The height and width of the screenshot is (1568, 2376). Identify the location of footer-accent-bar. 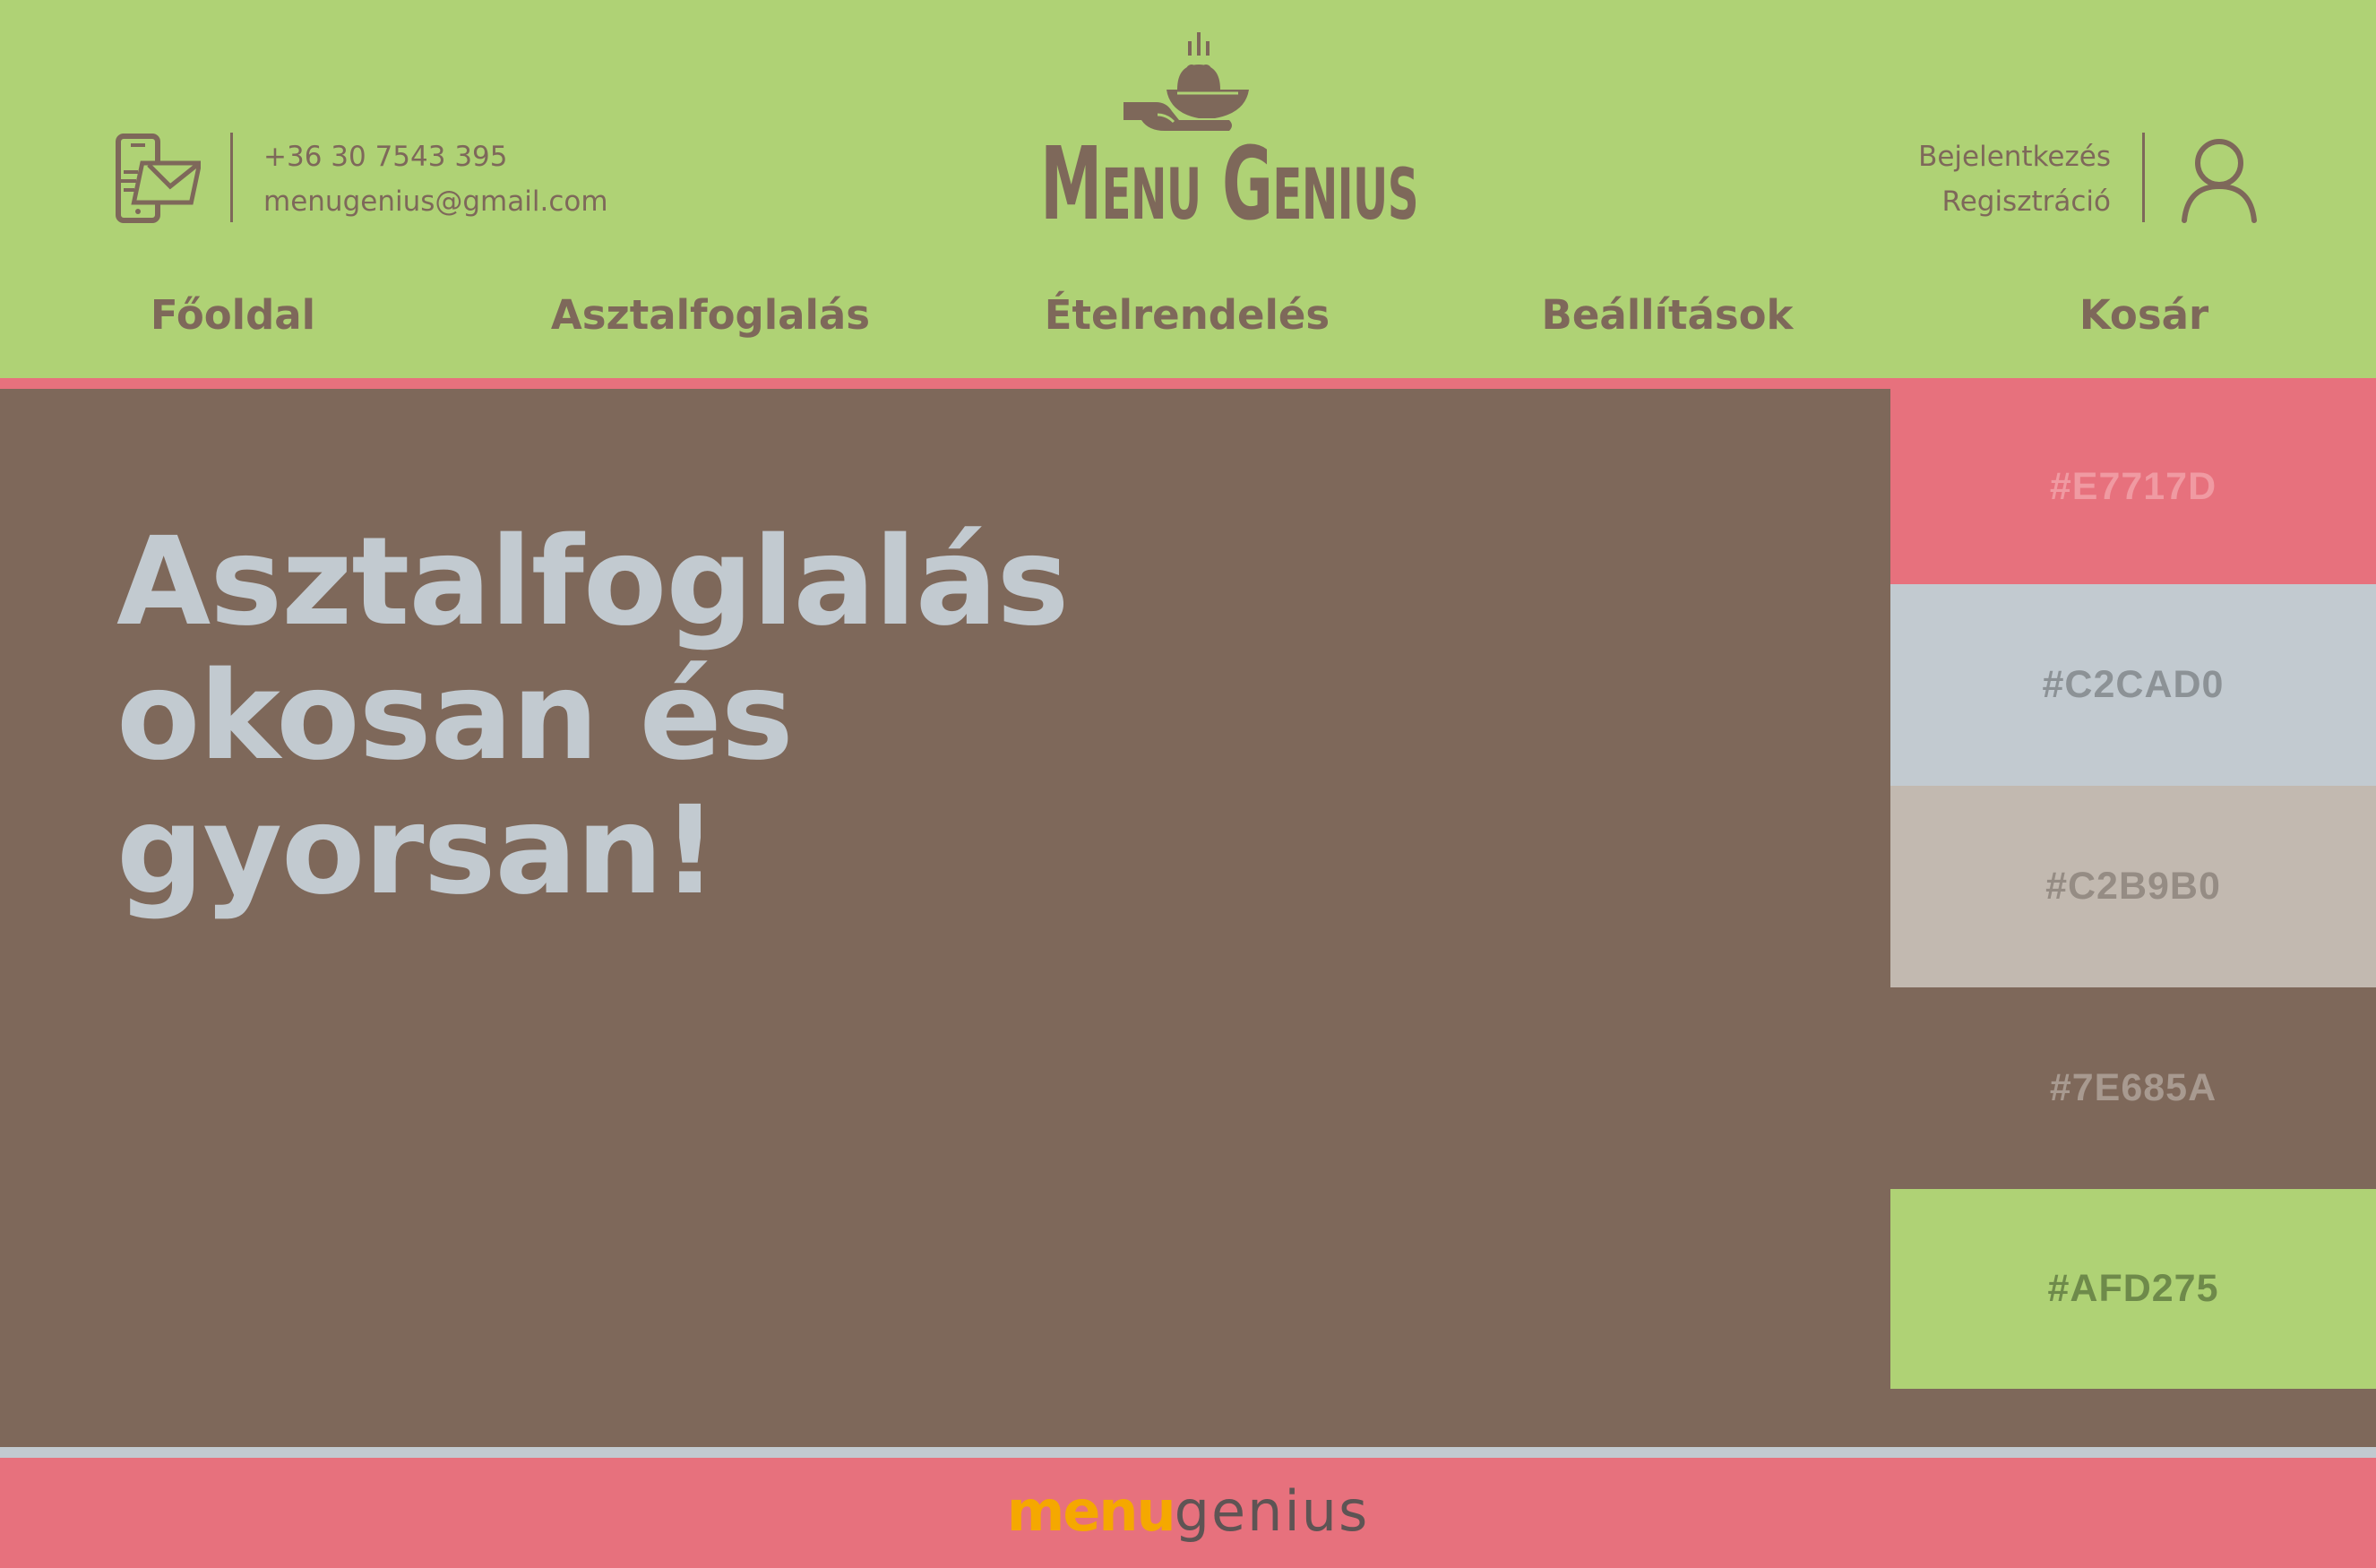
(1188, 1452).